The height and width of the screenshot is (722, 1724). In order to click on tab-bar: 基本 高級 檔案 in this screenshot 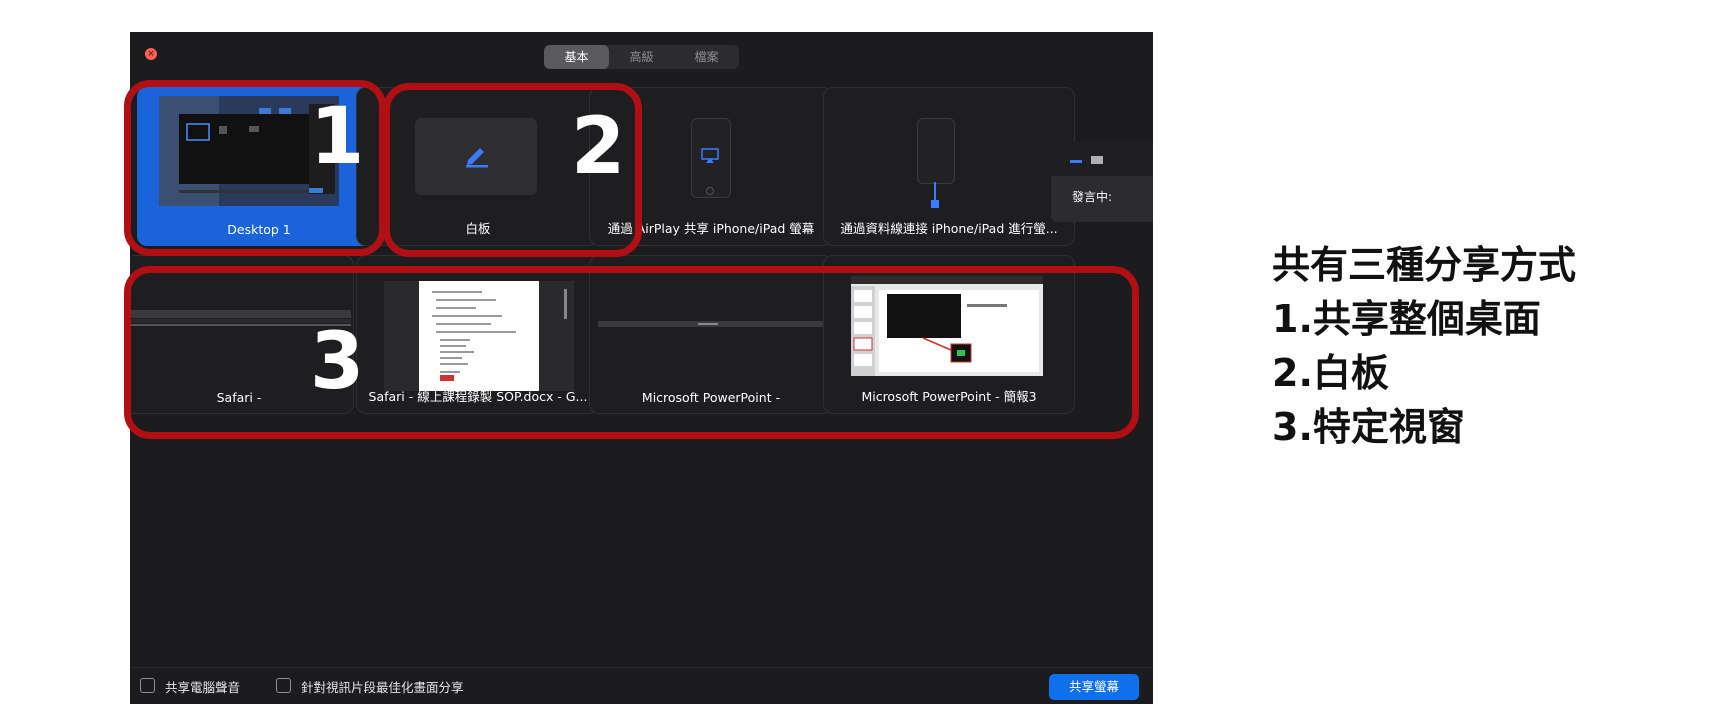, I will do `click(641, 57)`.